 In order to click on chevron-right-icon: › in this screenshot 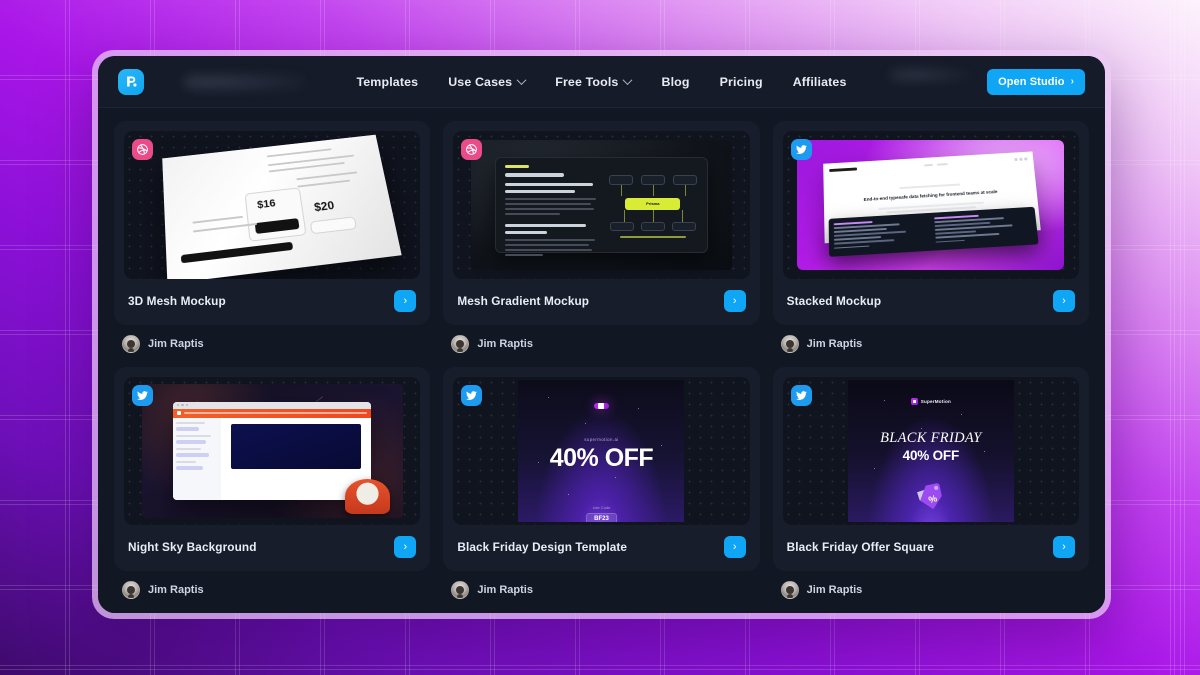, I will do `click(1072, 81)`.